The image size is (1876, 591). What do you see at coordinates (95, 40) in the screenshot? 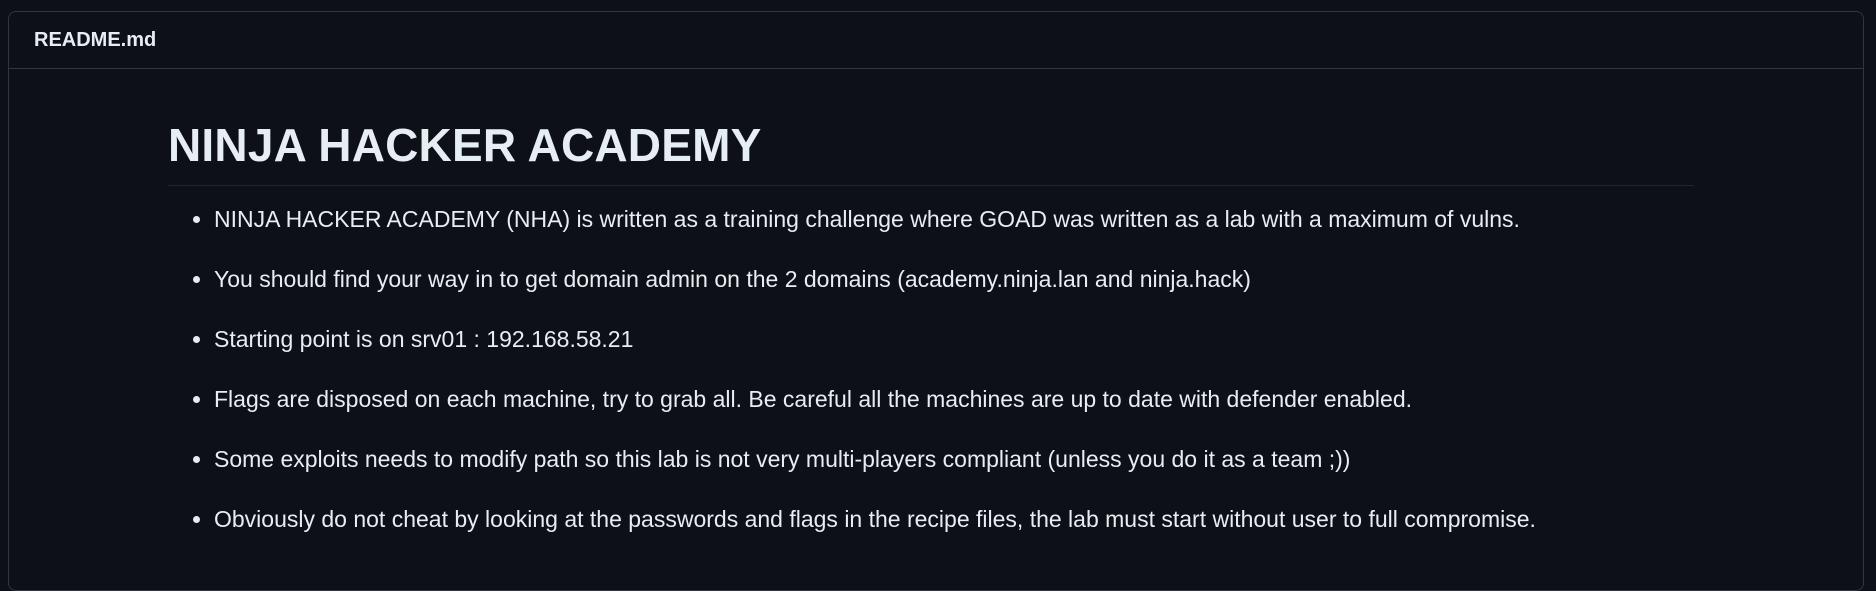
I see `readme-filename-link: README.md` at bounding box center [95, 40].